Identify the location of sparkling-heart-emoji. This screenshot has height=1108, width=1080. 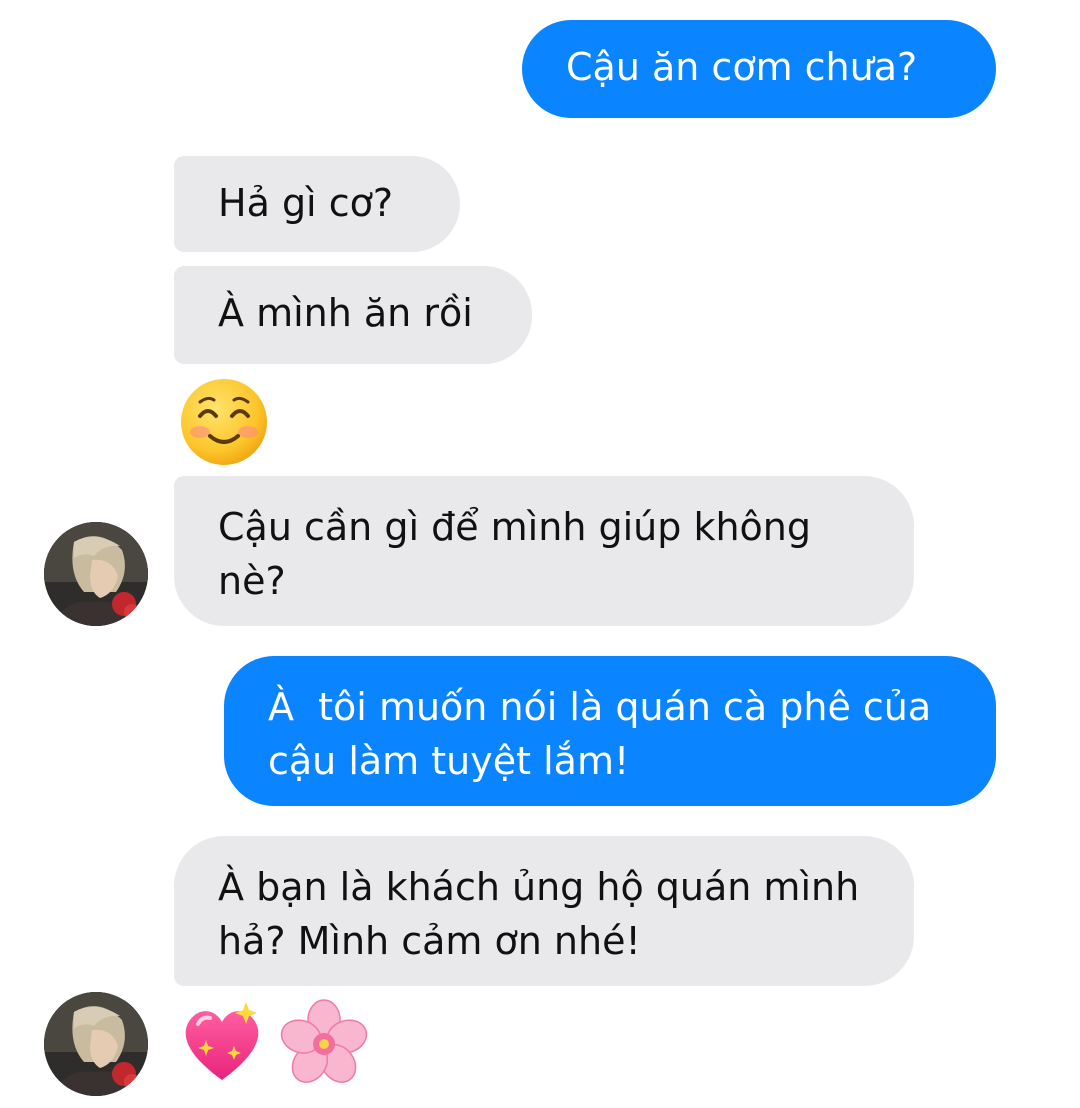
(222, 1042).